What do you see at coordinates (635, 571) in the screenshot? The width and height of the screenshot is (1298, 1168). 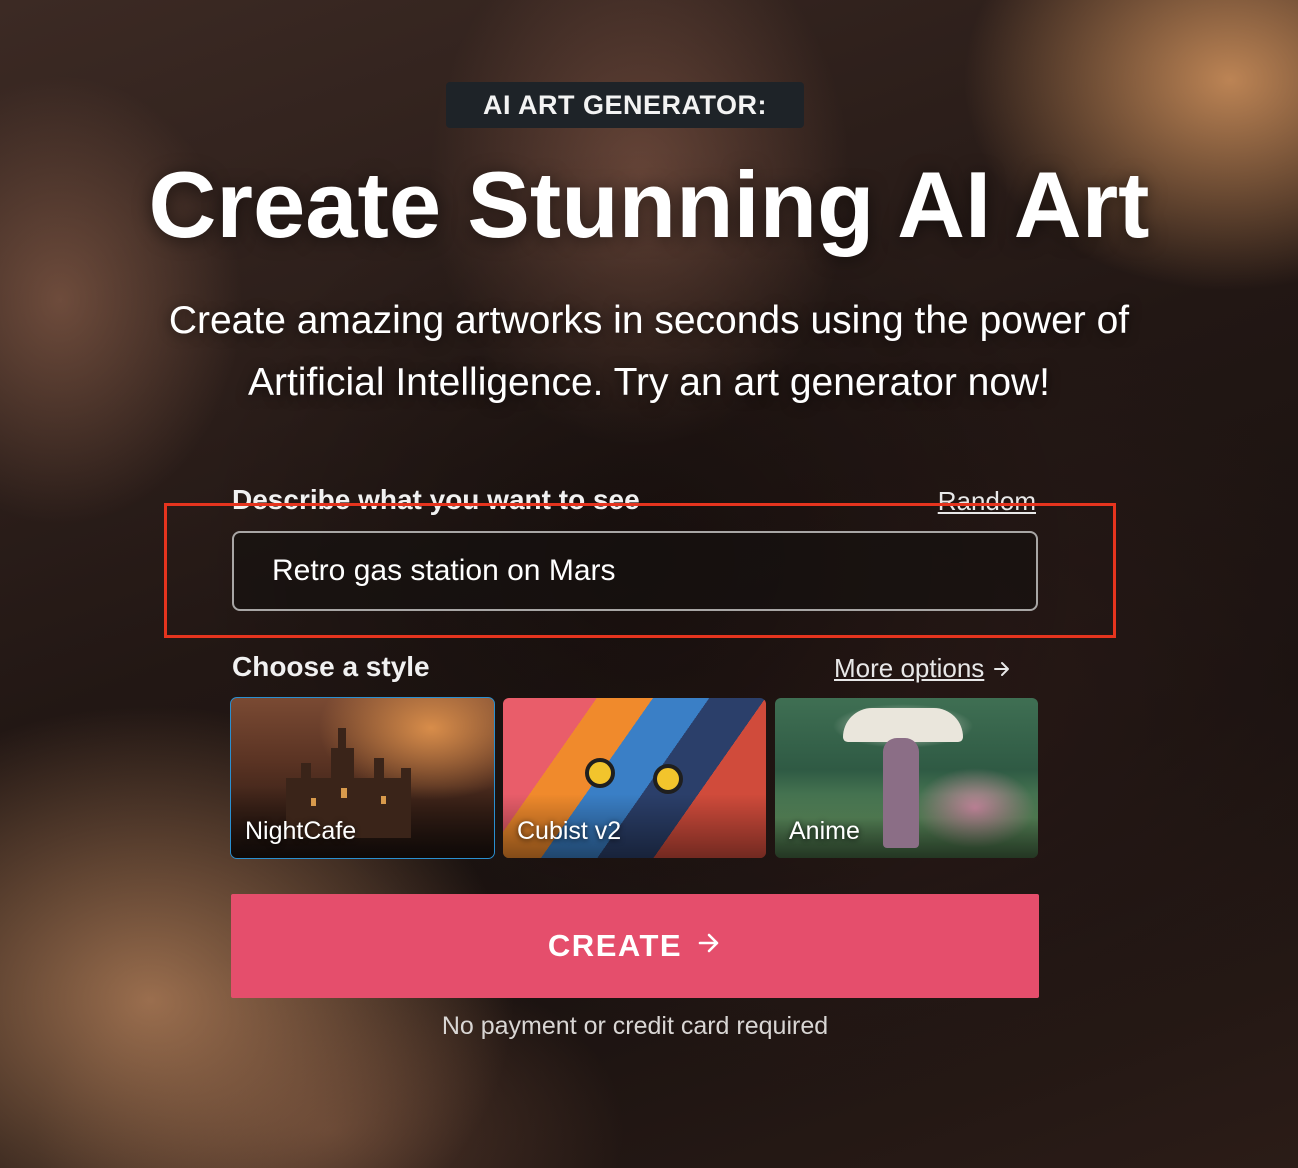 I see `prompt-input` at bounding box center [635, 571].